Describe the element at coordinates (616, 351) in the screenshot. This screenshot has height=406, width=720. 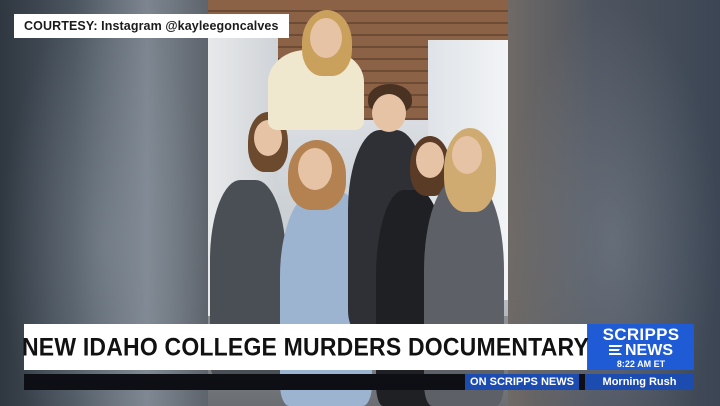
I see `flag-icon` at that location.